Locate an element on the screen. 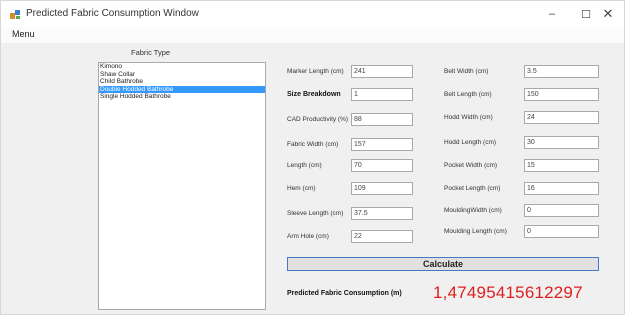 This screenshot has width=625, height=315. left-field-label: Hem (cm) is located at coordinates (301, 188).